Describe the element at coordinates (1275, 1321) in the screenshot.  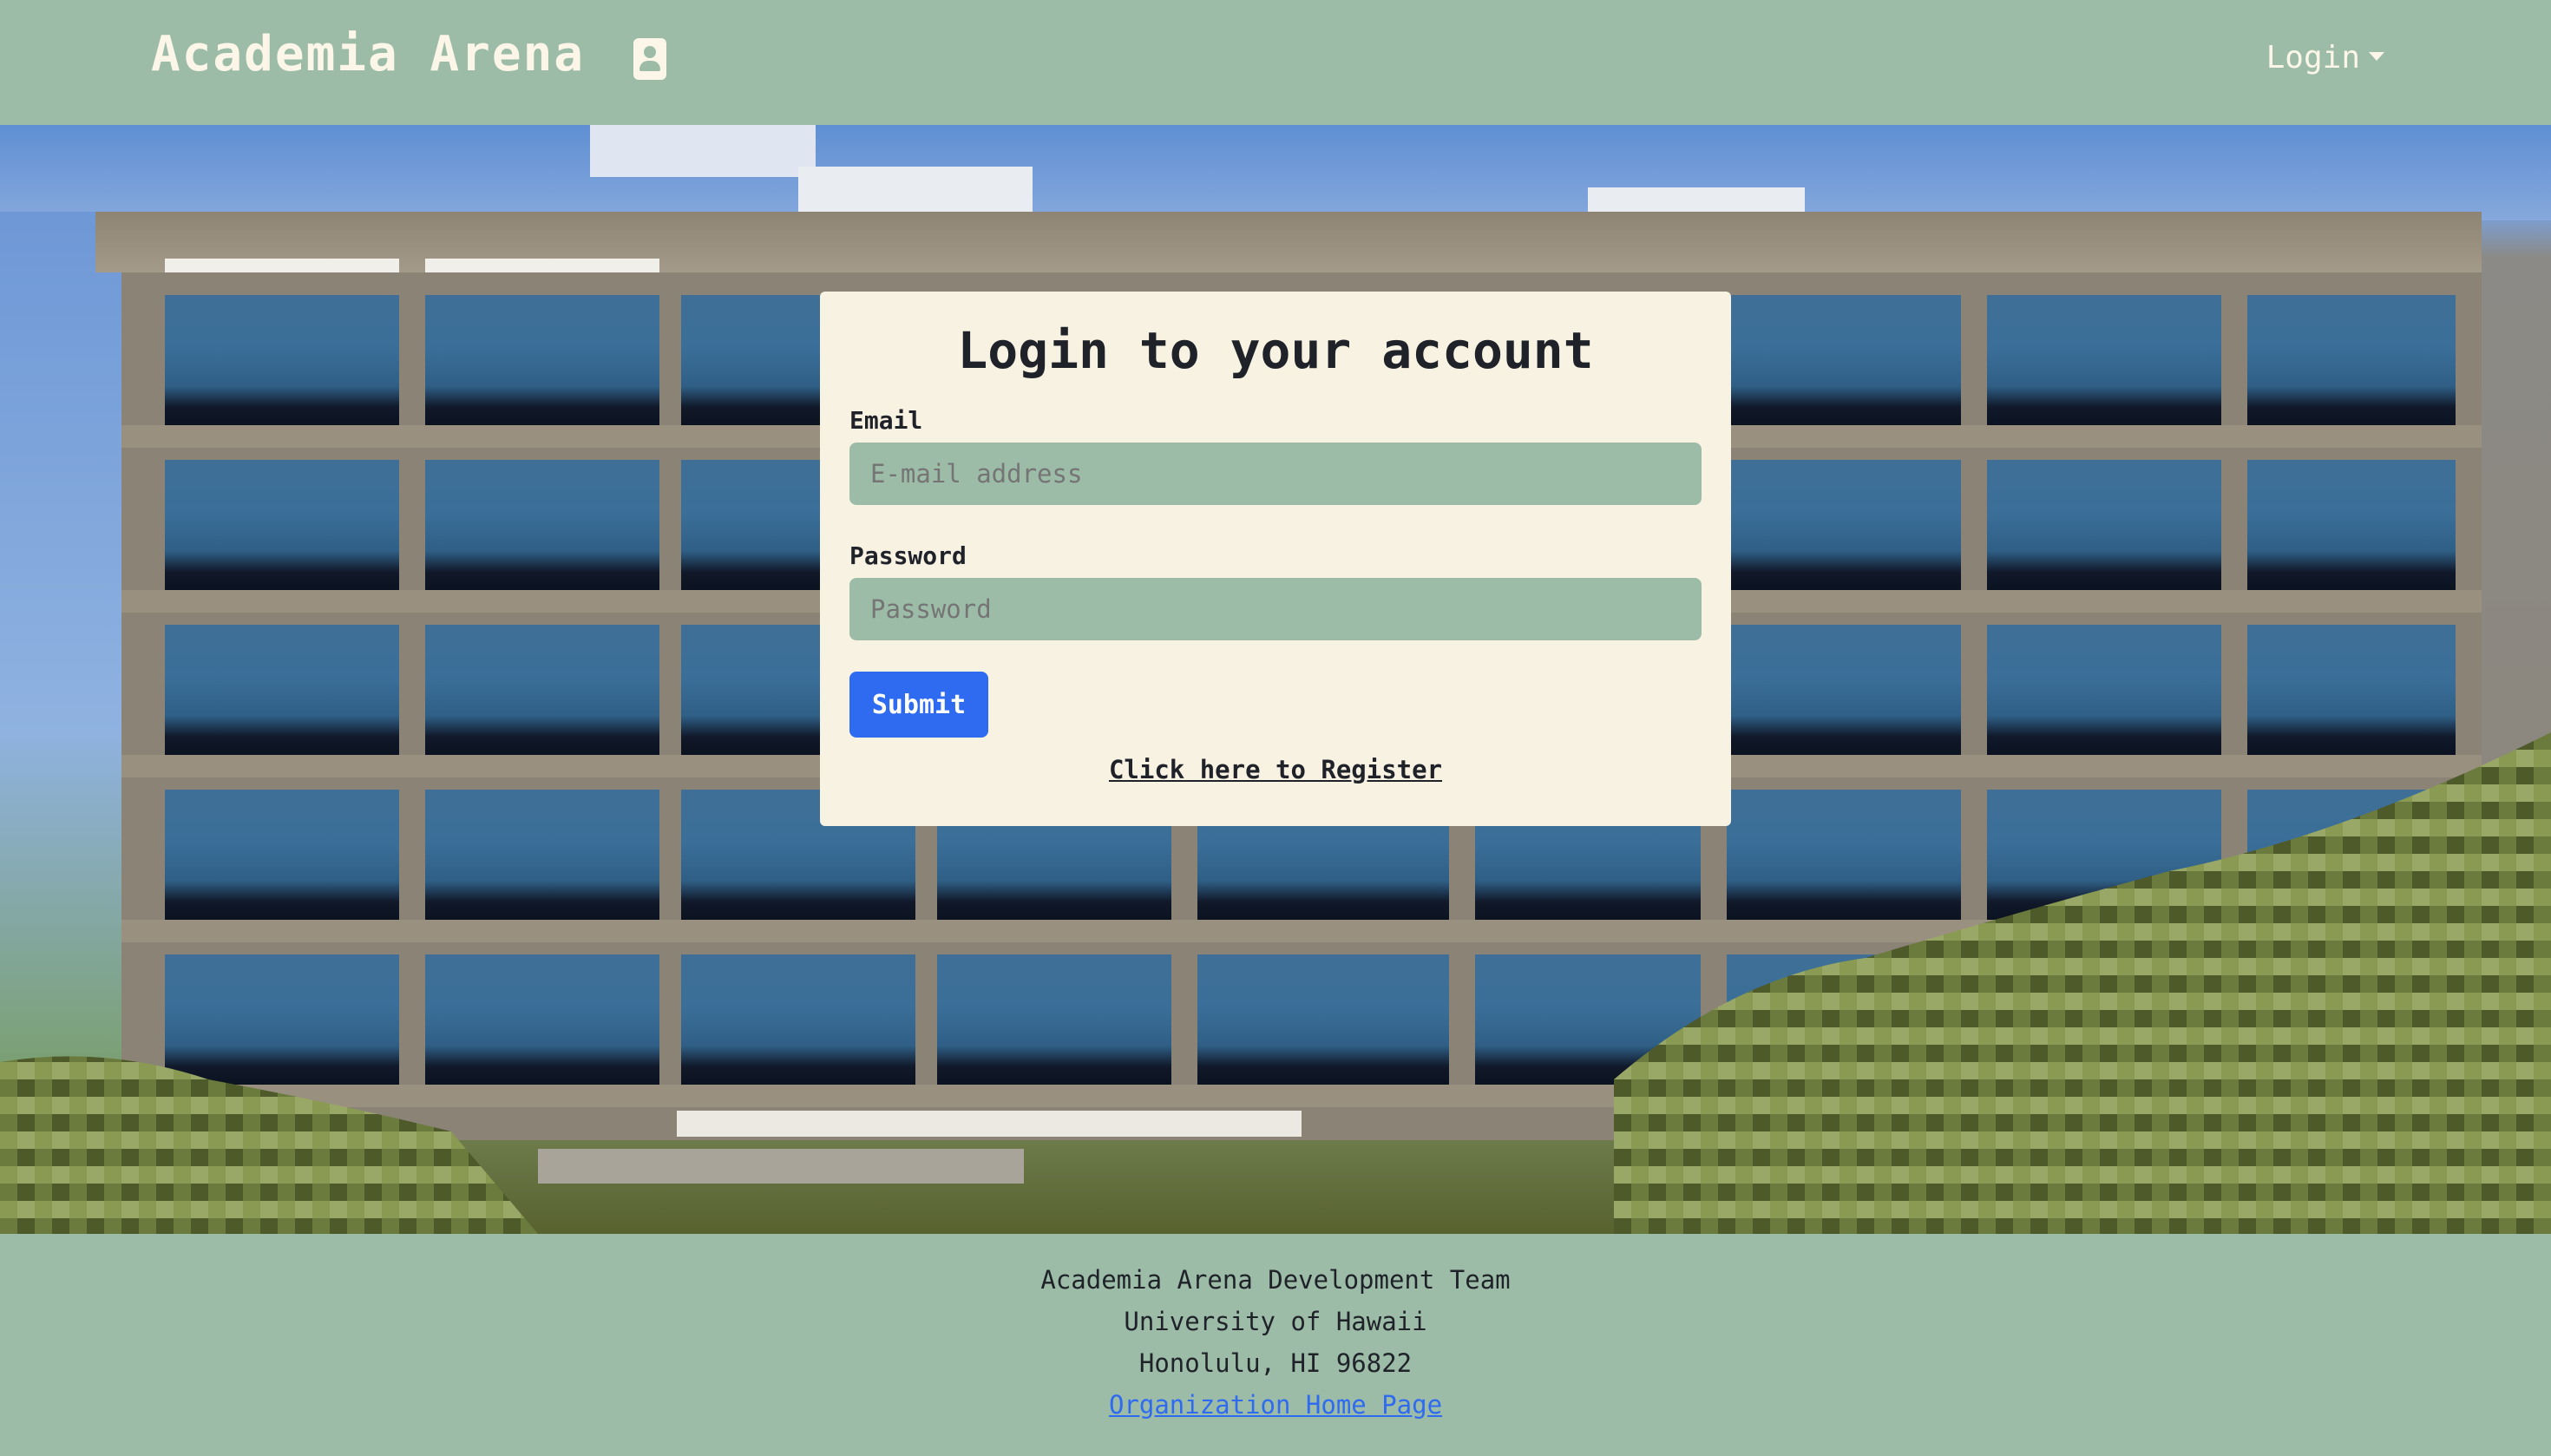
I see `footer-university: University of Hawaii` at that location.